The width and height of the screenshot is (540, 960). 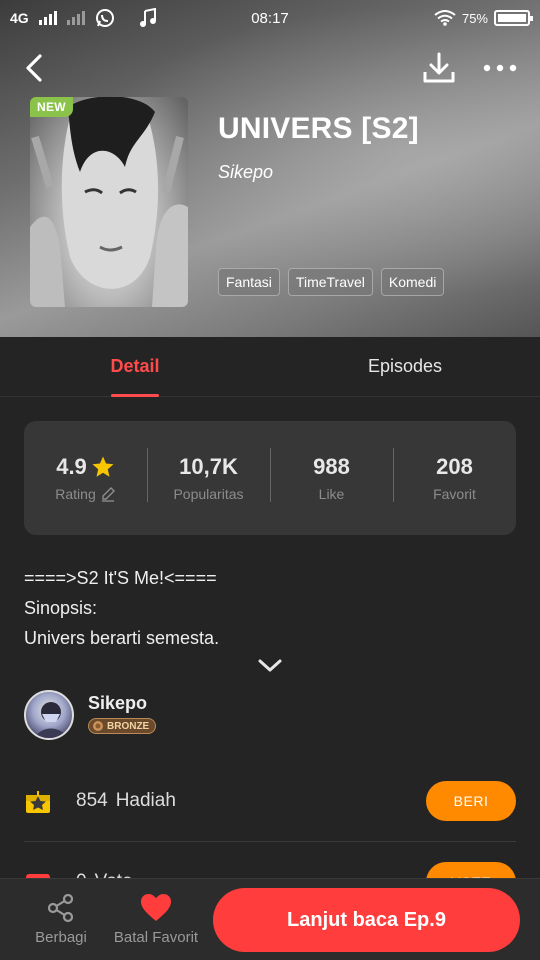 I want to click on book-cover-image, so click(x=109, y=202).